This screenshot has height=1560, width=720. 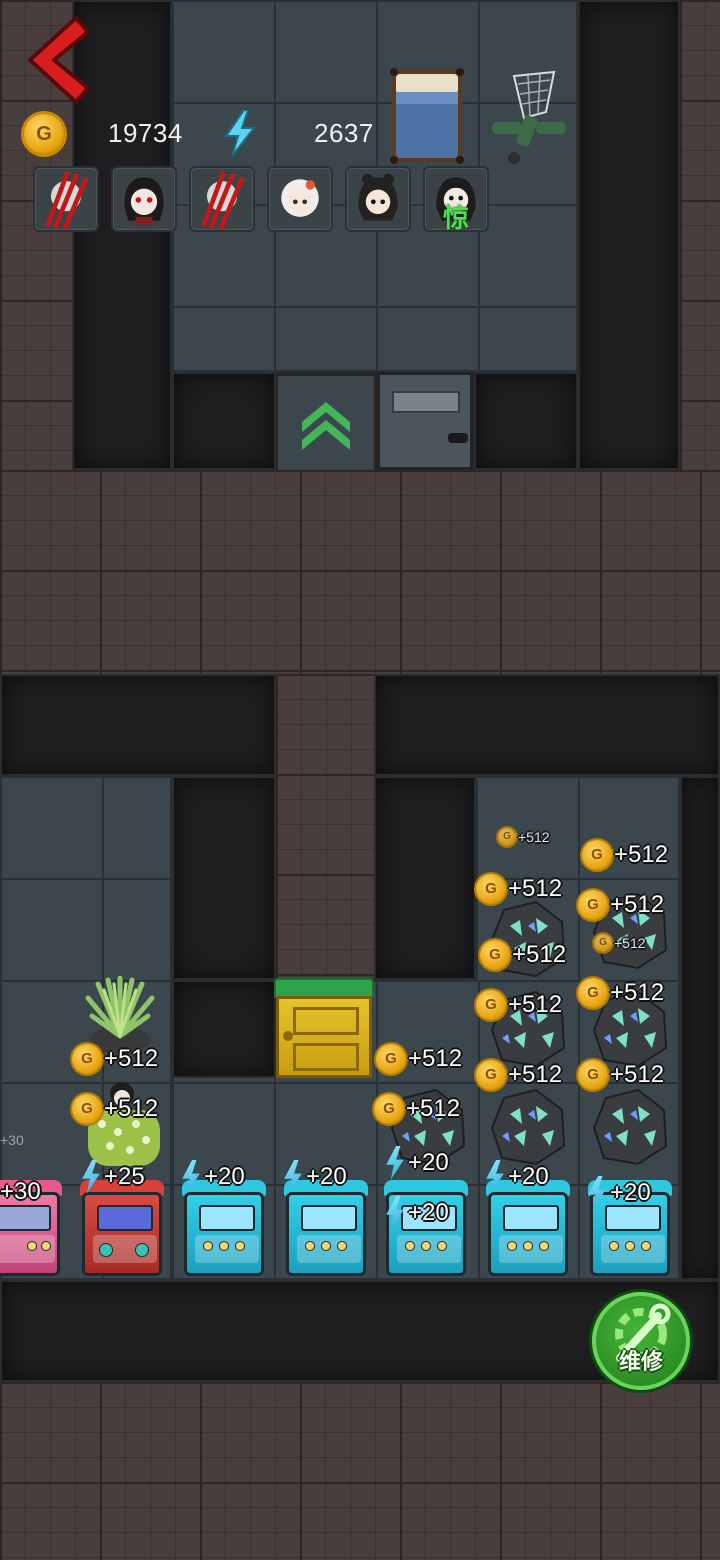 I want to click on white-hair-girl-portrait, so click(x=300, y=199).